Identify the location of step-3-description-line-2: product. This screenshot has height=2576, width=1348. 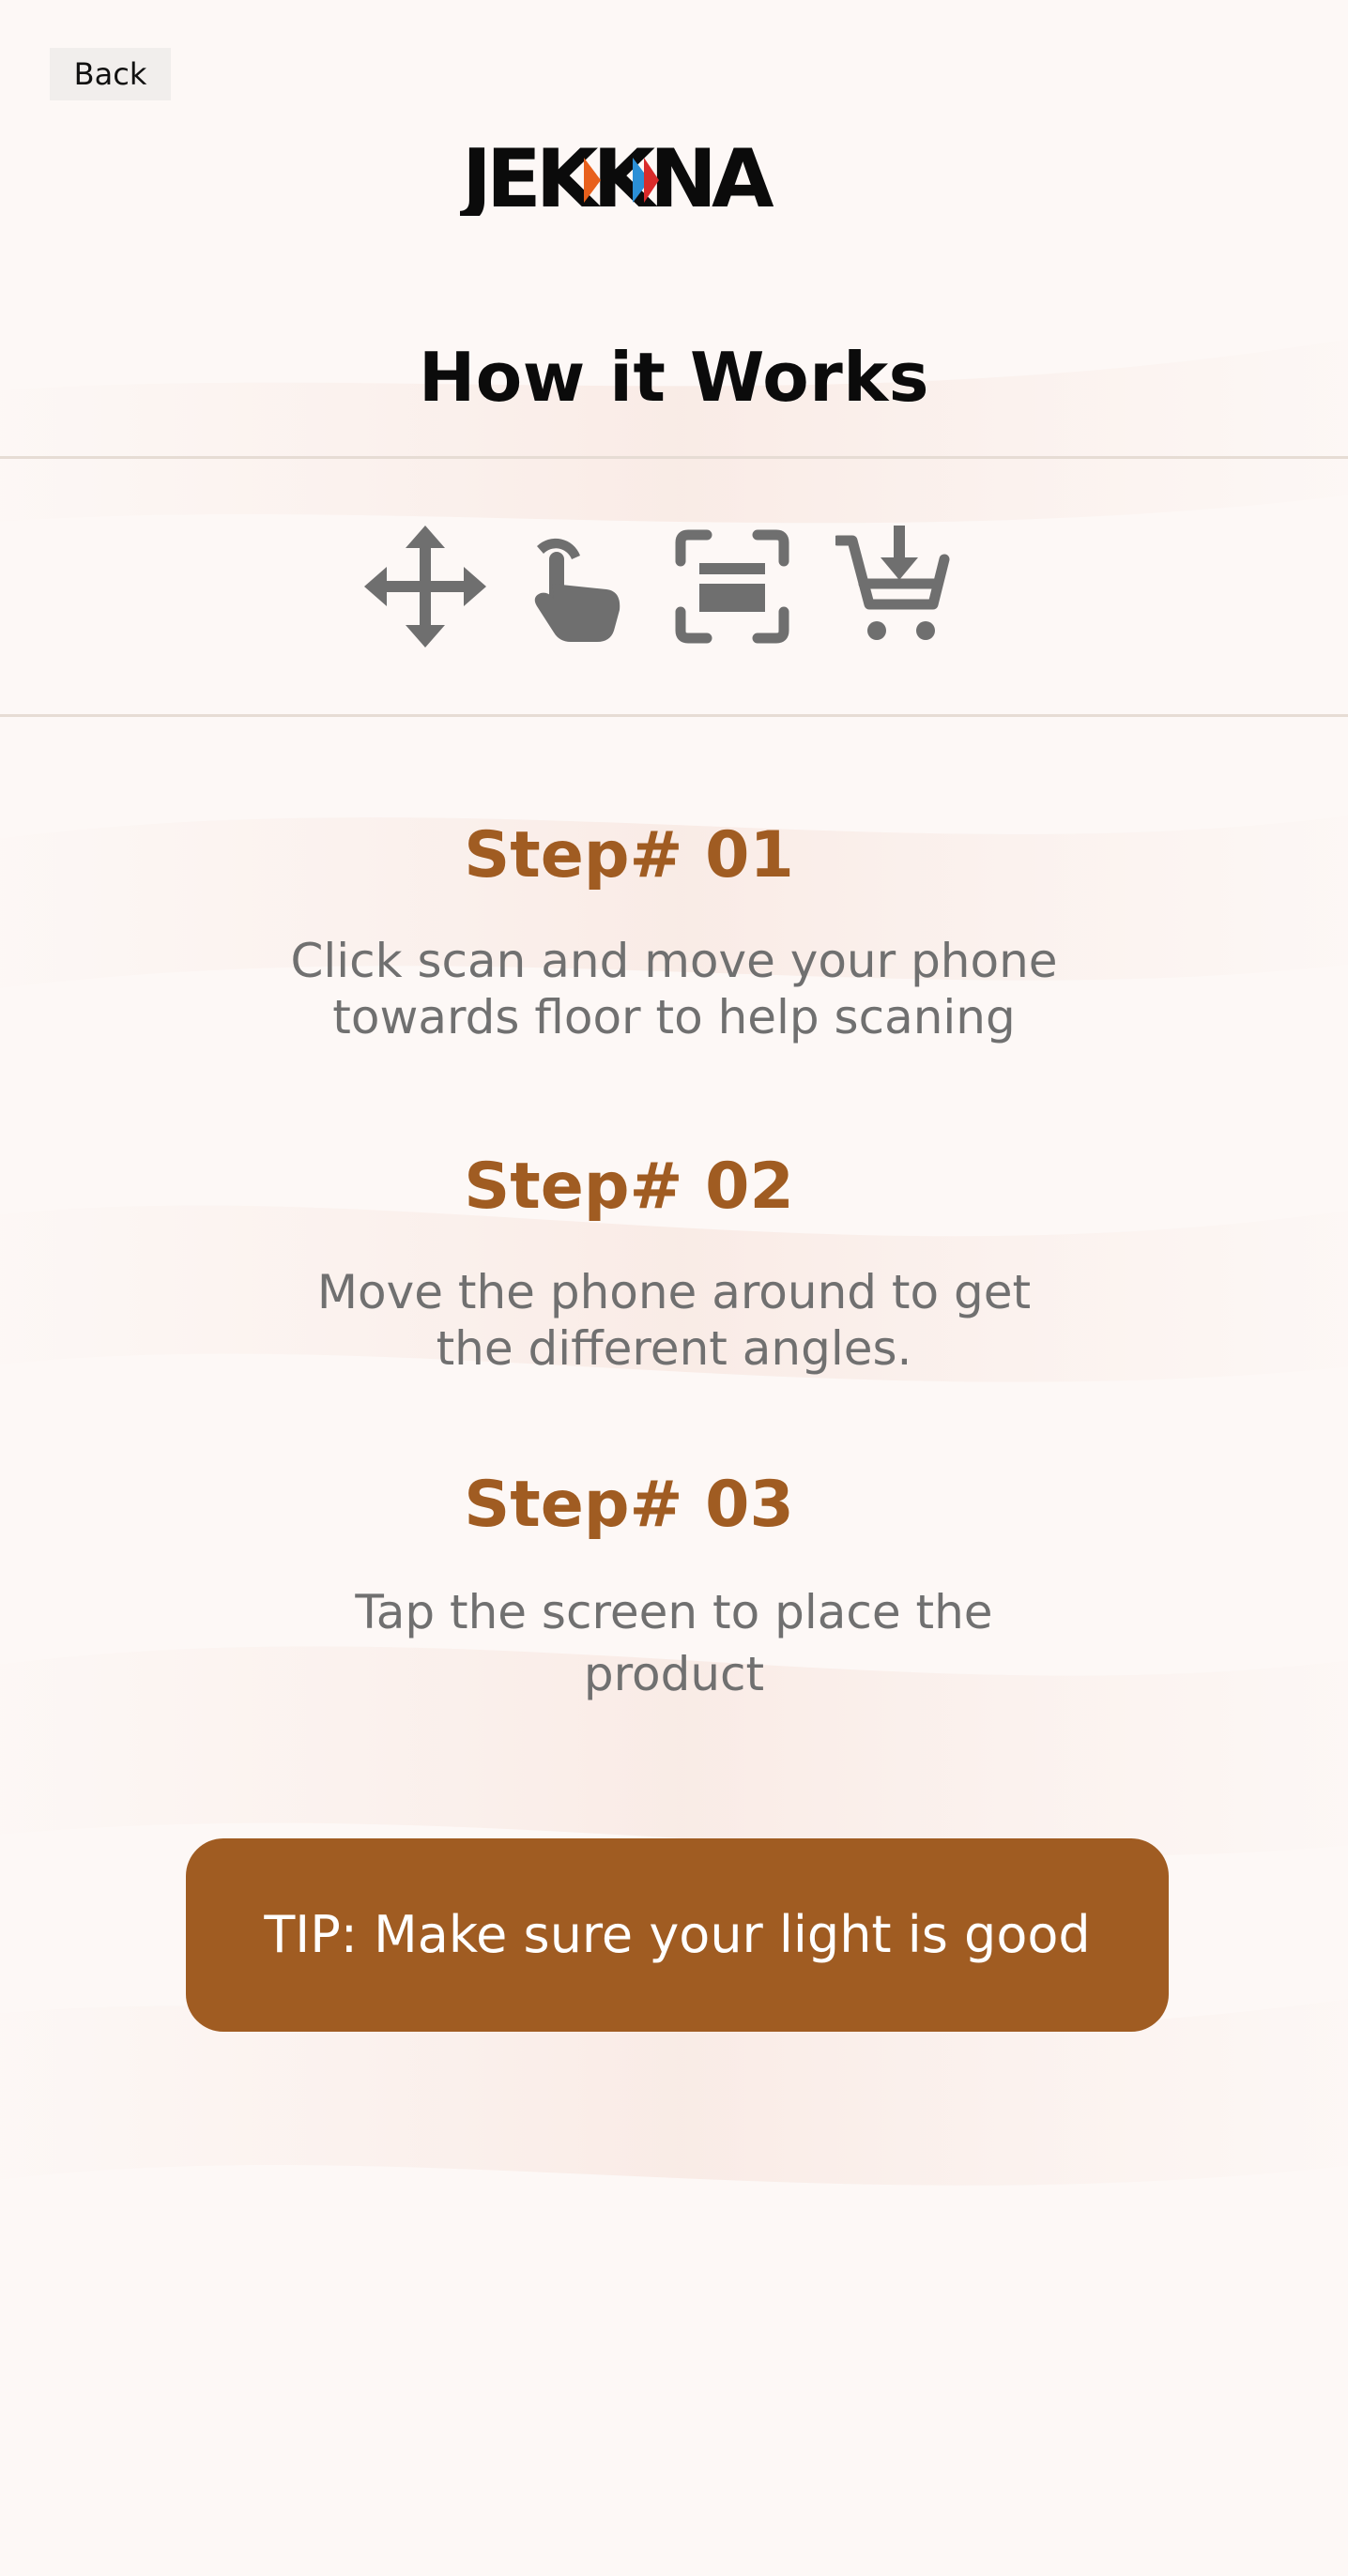
(674, 1674).